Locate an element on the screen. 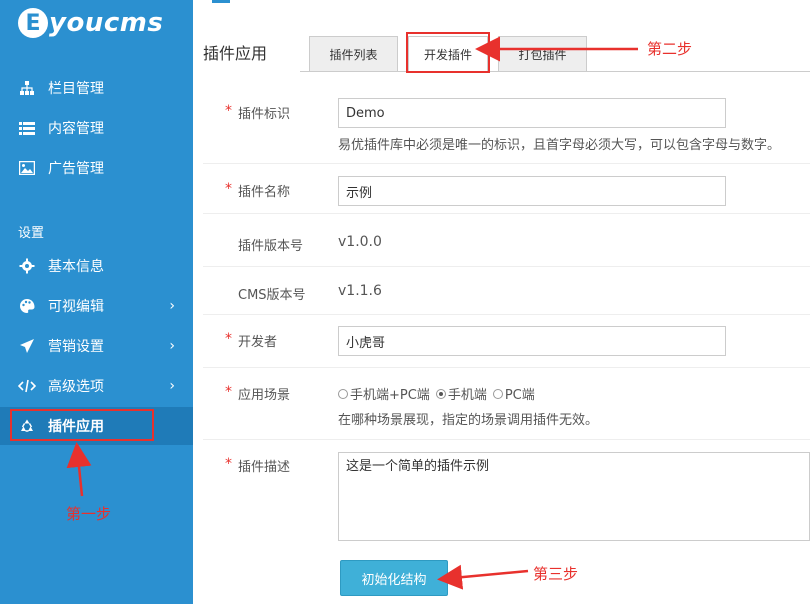 The height and width of the screenshot is (604, 810). highlight-box-plugins is located at coordinates (82, 425).